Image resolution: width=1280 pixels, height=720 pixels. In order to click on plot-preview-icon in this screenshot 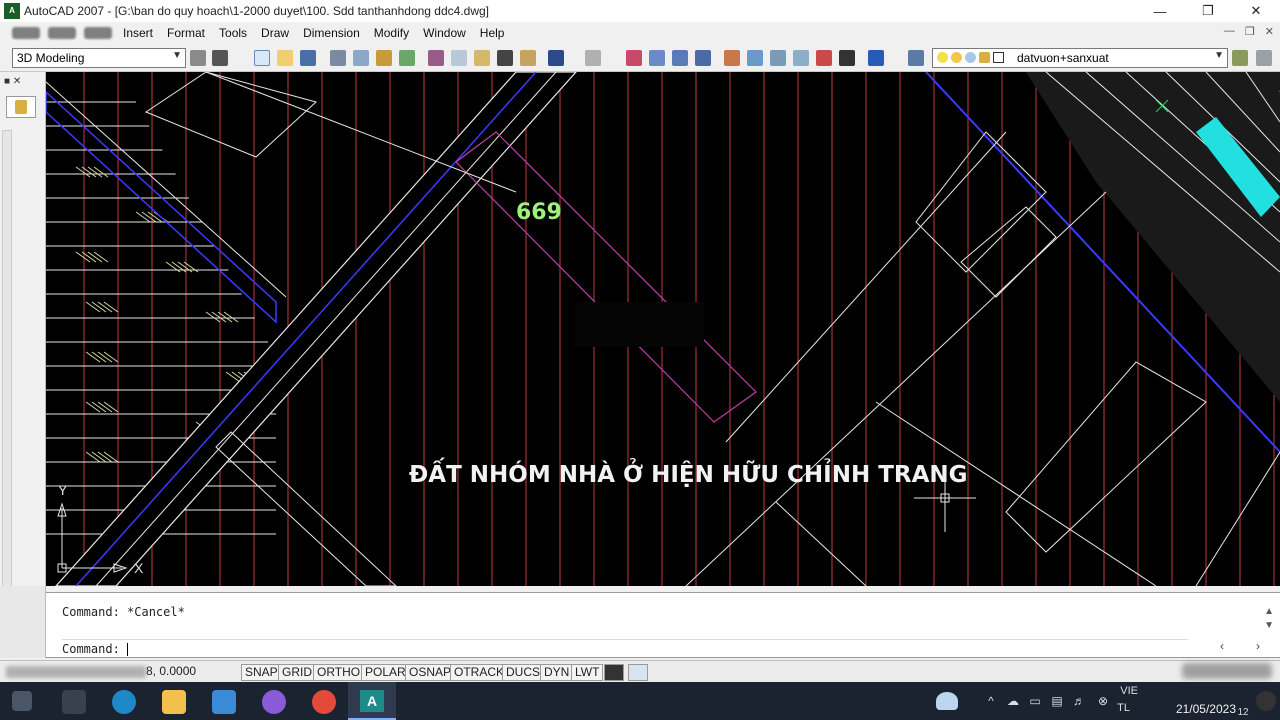, I will do `click(361, 58)`.